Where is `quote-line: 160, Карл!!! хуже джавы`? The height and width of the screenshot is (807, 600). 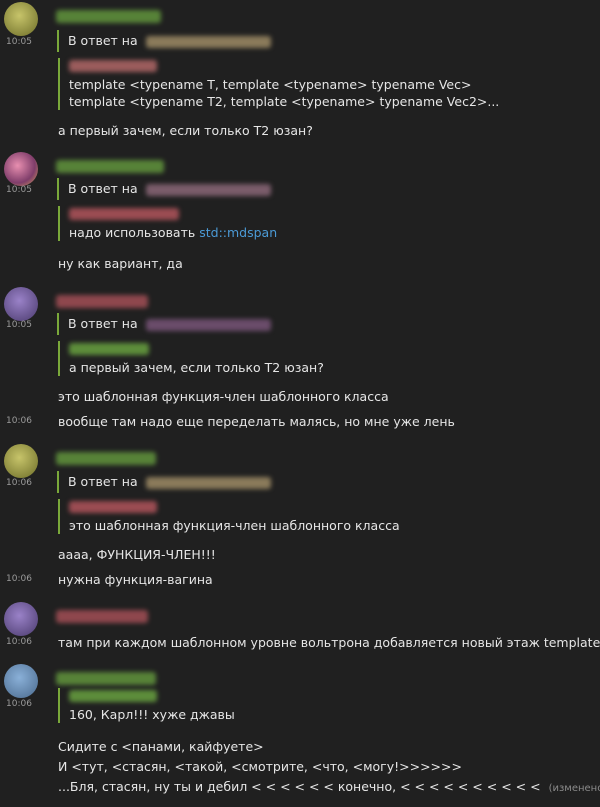
quote-line: 160, Карл!!! хуже джавы is located at coordinates (152, 714).